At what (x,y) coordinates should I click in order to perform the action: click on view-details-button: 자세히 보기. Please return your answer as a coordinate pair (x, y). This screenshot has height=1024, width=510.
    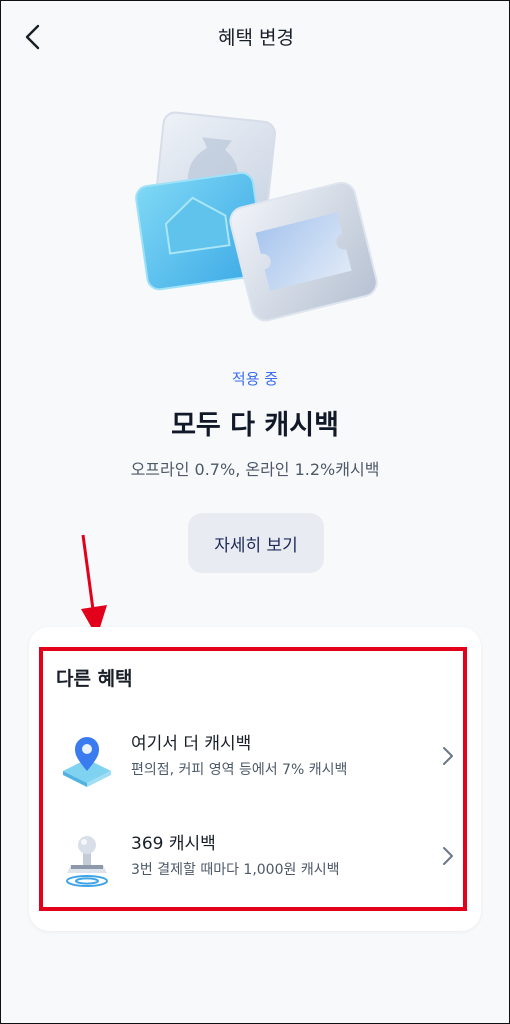
    Looking at the image, I should click on (256, 543).